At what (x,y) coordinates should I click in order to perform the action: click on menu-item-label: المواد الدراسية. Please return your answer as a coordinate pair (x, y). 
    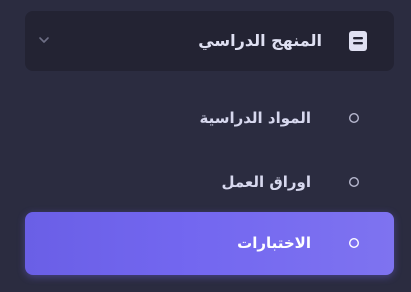
    Looking at the image, I should click on (255, 118).